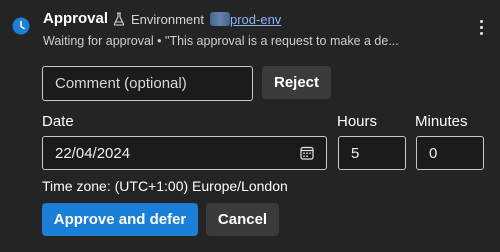  What do you see at coordinates (296, 82) in the screenshot?
I see `reject-button: Reject` at bounding box center [296, 82].